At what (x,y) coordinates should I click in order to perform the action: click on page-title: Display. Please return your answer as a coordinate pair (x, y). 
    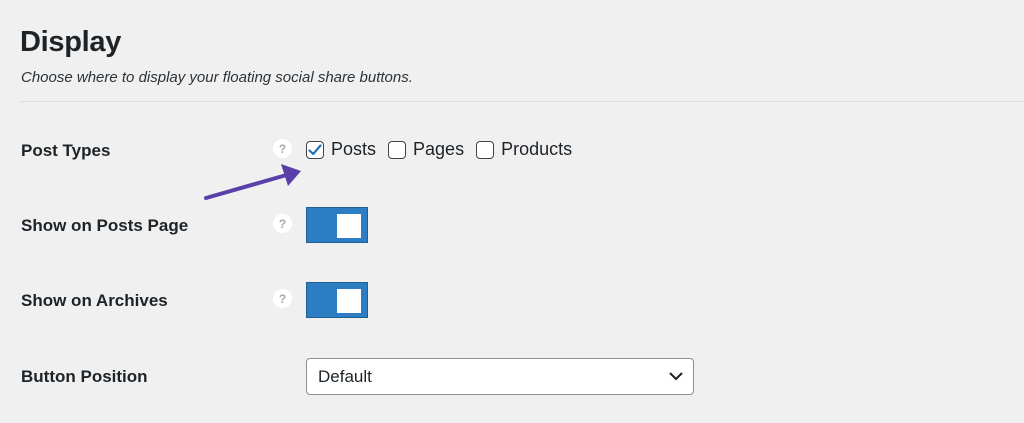
    Looking at the image, I should click on (71, 42).